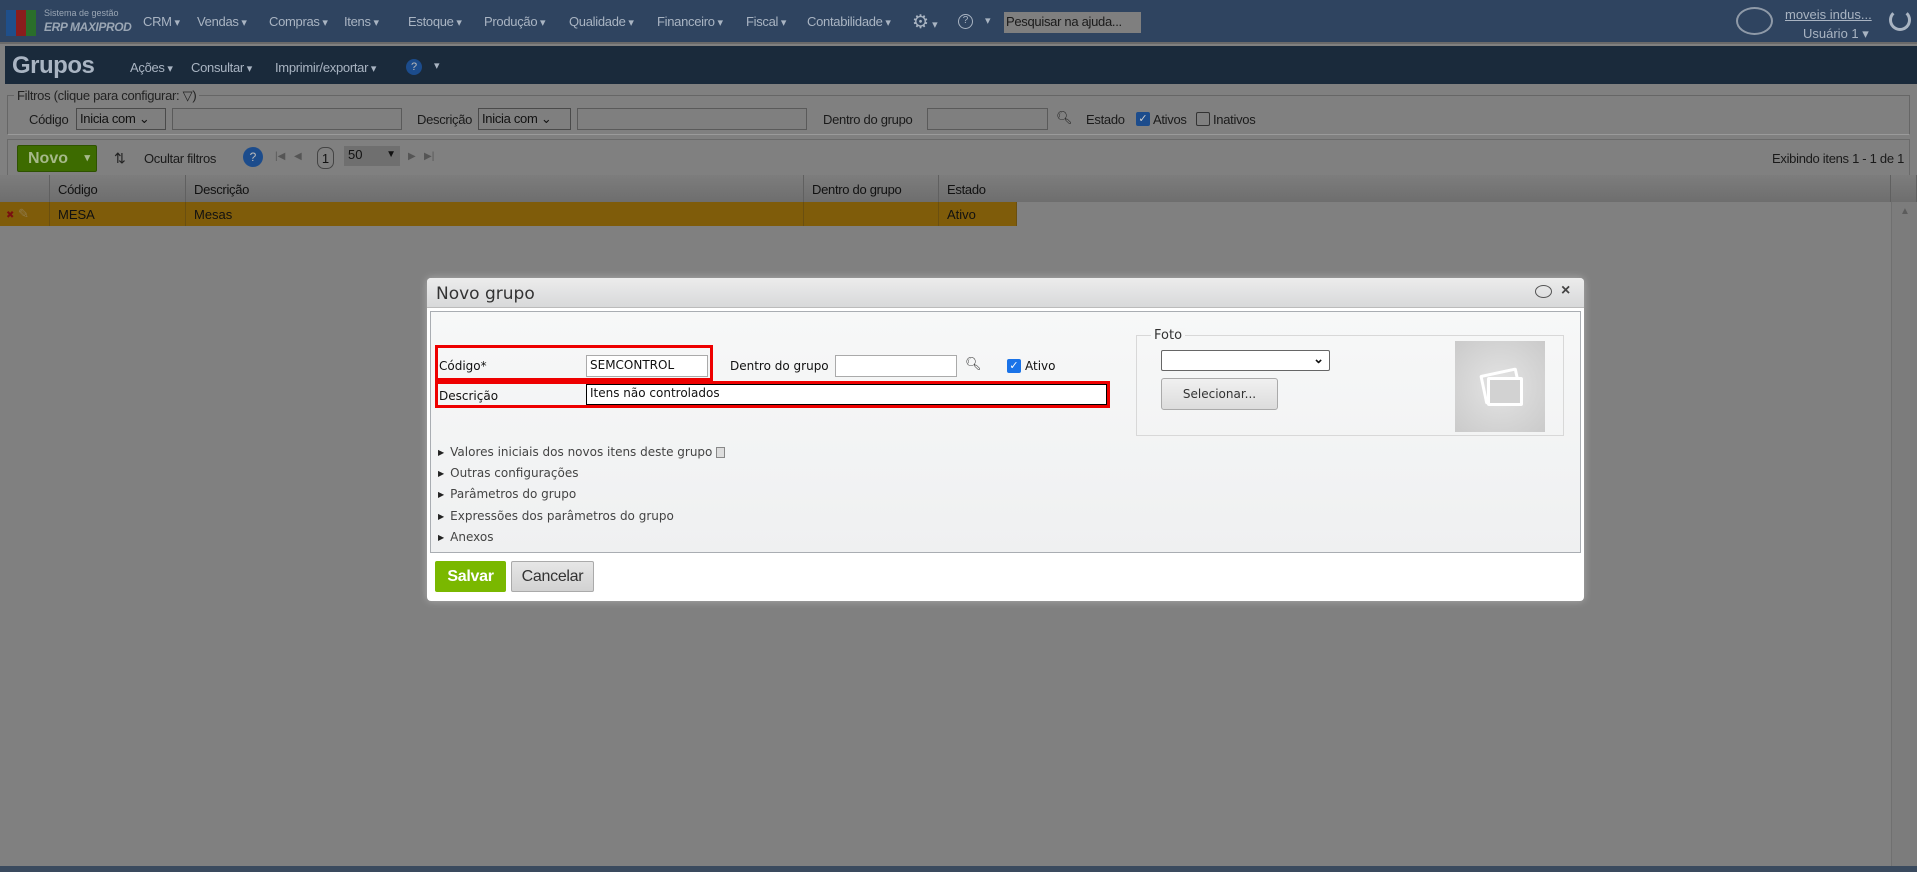 The width and height of the screenshot is (1917, 872). I want to click on edit-icon: ✎, so click(23, 213).